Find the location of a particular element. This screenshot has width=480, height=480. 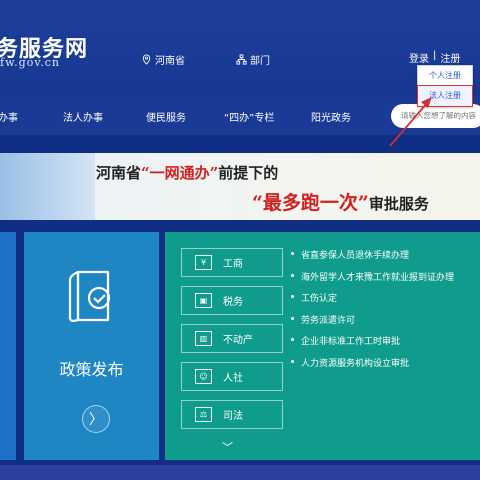

category-label: 不动产 is located at coordinates (238, 340).